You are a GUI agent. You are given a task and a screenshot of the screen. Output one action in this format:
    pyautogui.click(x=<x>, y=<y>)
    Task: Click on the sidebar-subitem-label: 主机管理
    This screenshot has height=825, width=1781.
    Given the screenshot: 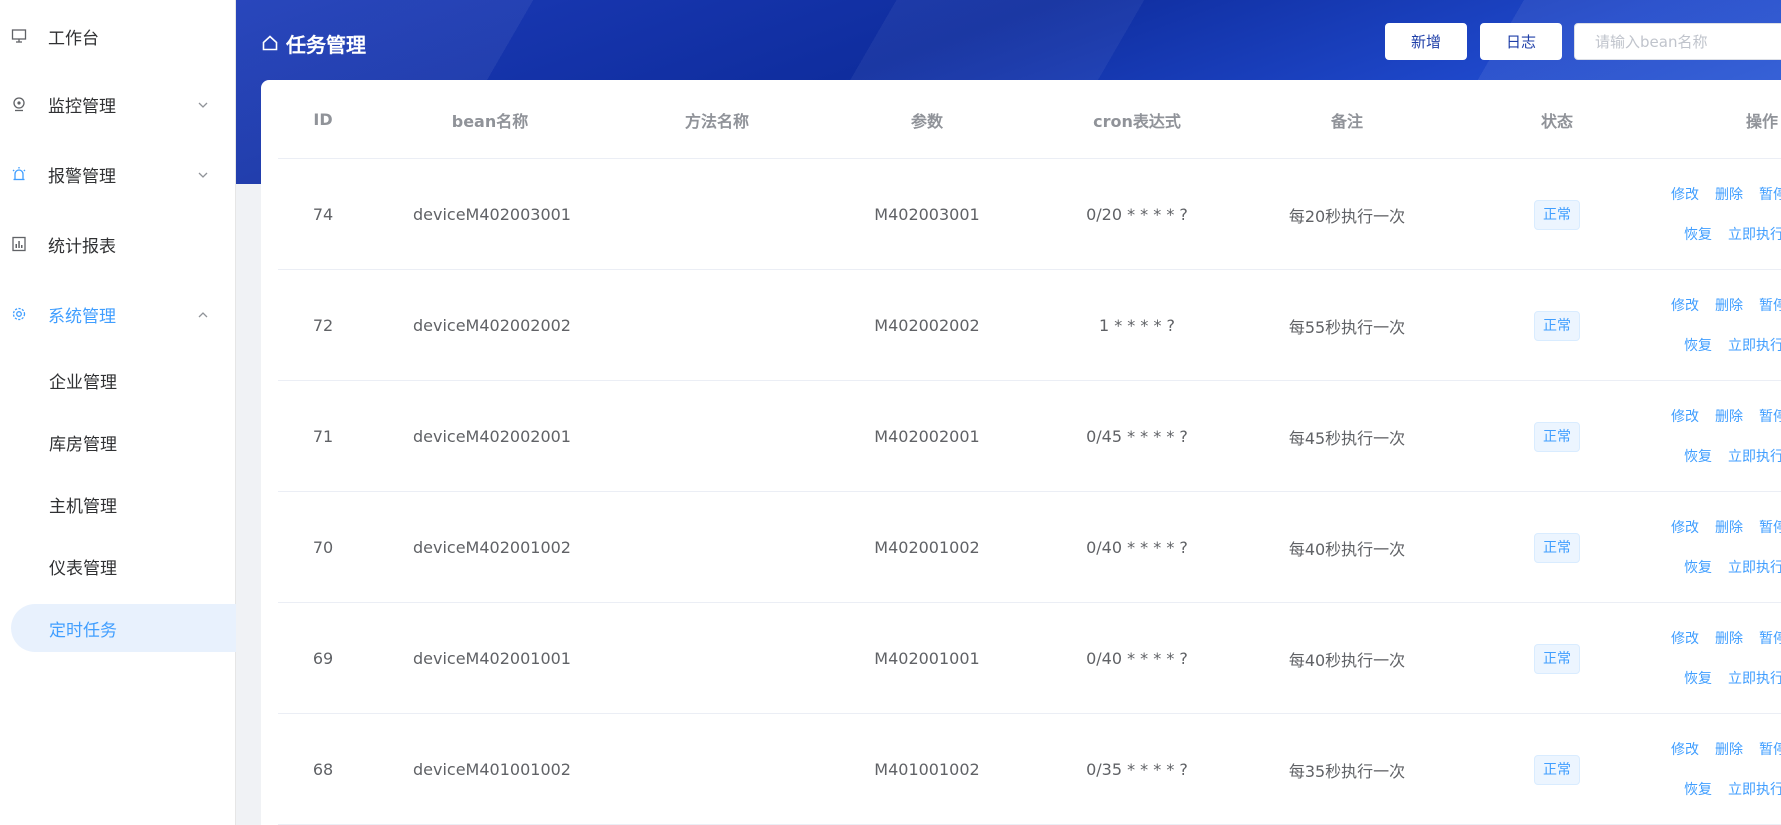 What is the action you would take?
    pyautogui.click(x=83, y=506)
    